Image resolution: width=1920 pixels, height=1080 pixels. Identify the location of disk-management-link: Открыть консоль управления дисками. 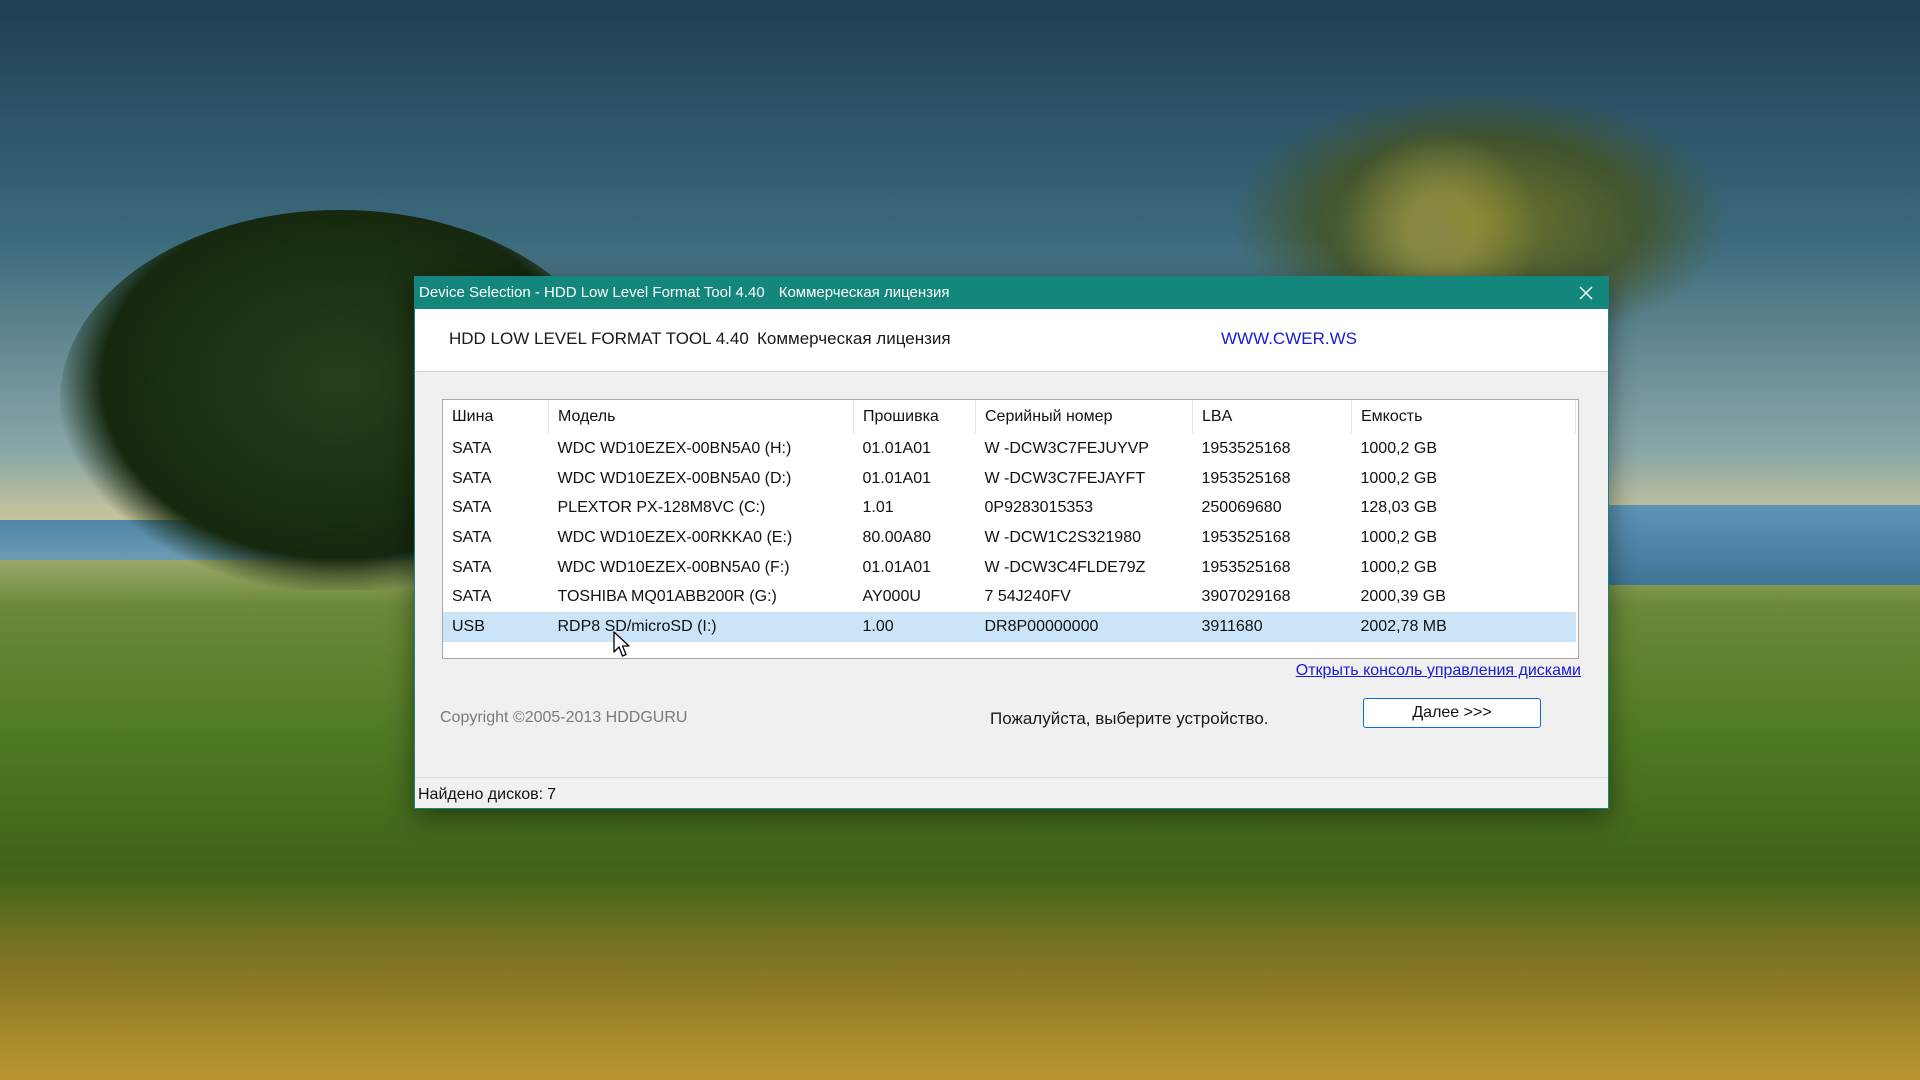
(1438, 671).